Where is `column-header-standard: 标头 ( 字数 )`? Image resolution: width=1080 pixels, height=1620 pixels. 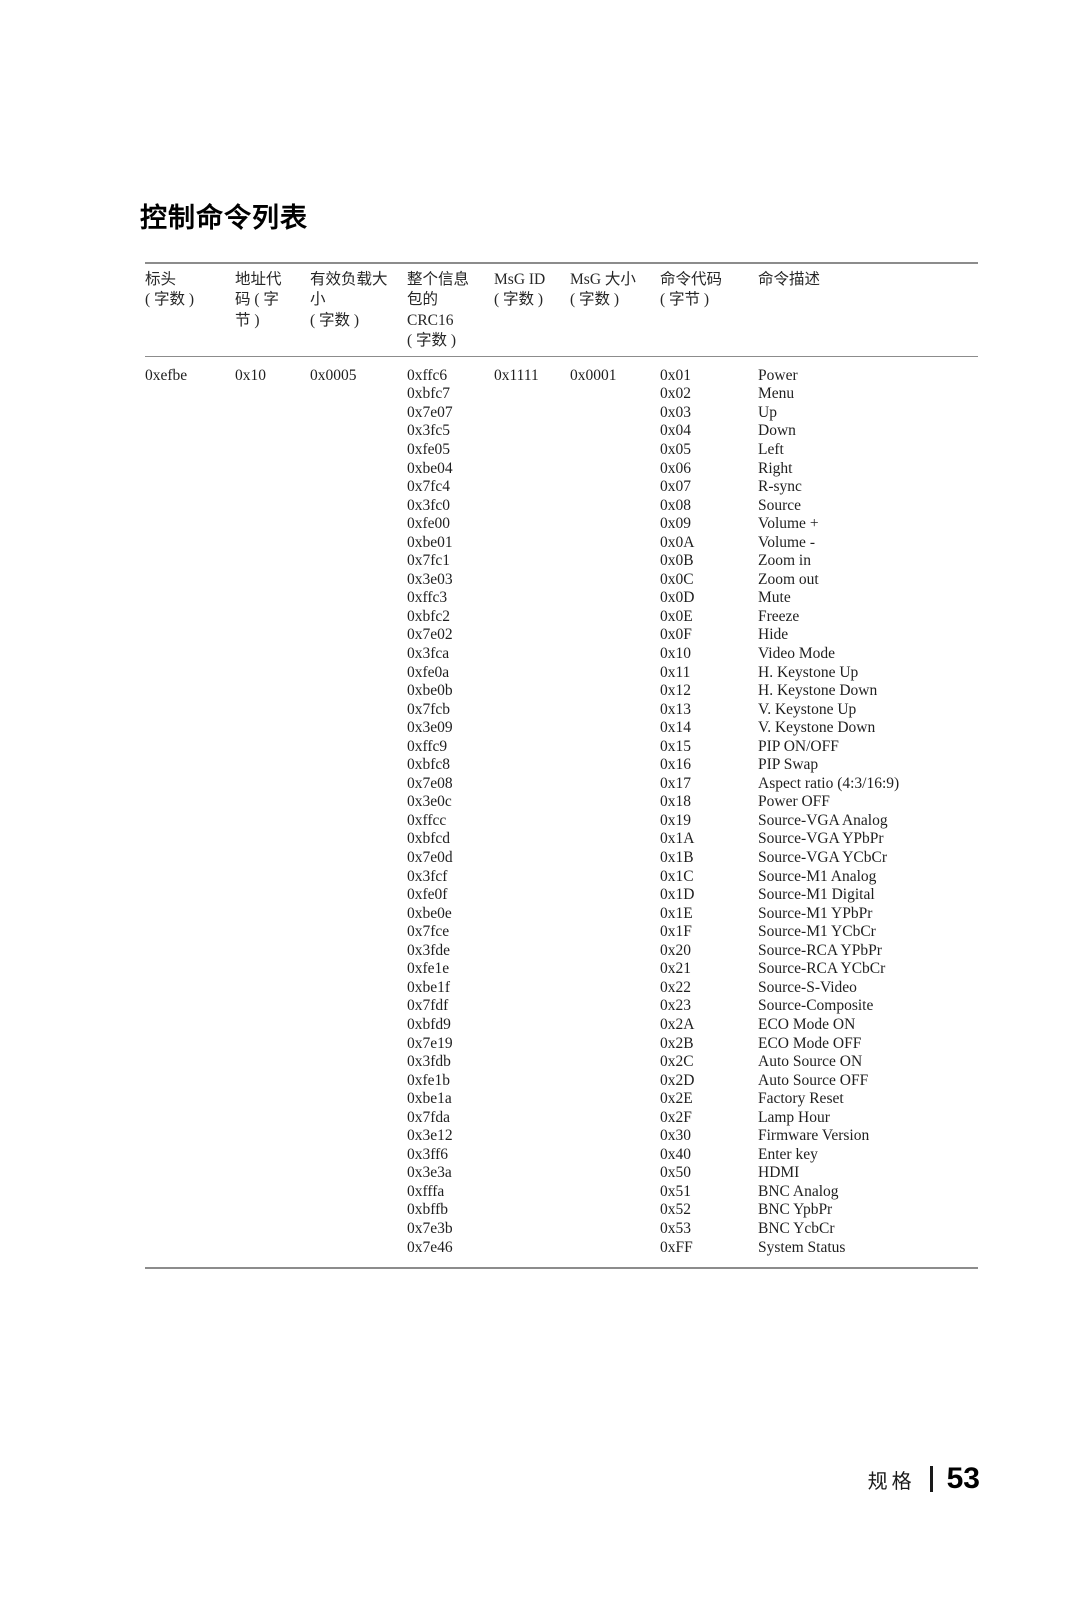 column-header-standard: 标头 ( 字数 ) is located at coordinates (190, 311).